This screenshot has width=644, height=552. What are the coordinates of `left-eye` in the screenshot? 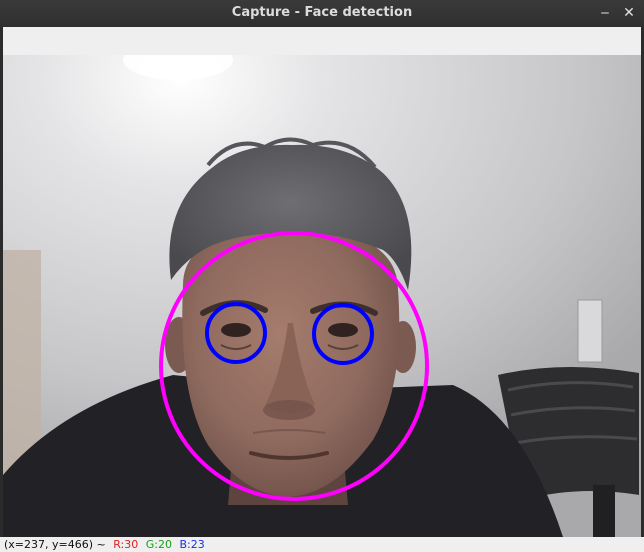 It's located at (236, 330).